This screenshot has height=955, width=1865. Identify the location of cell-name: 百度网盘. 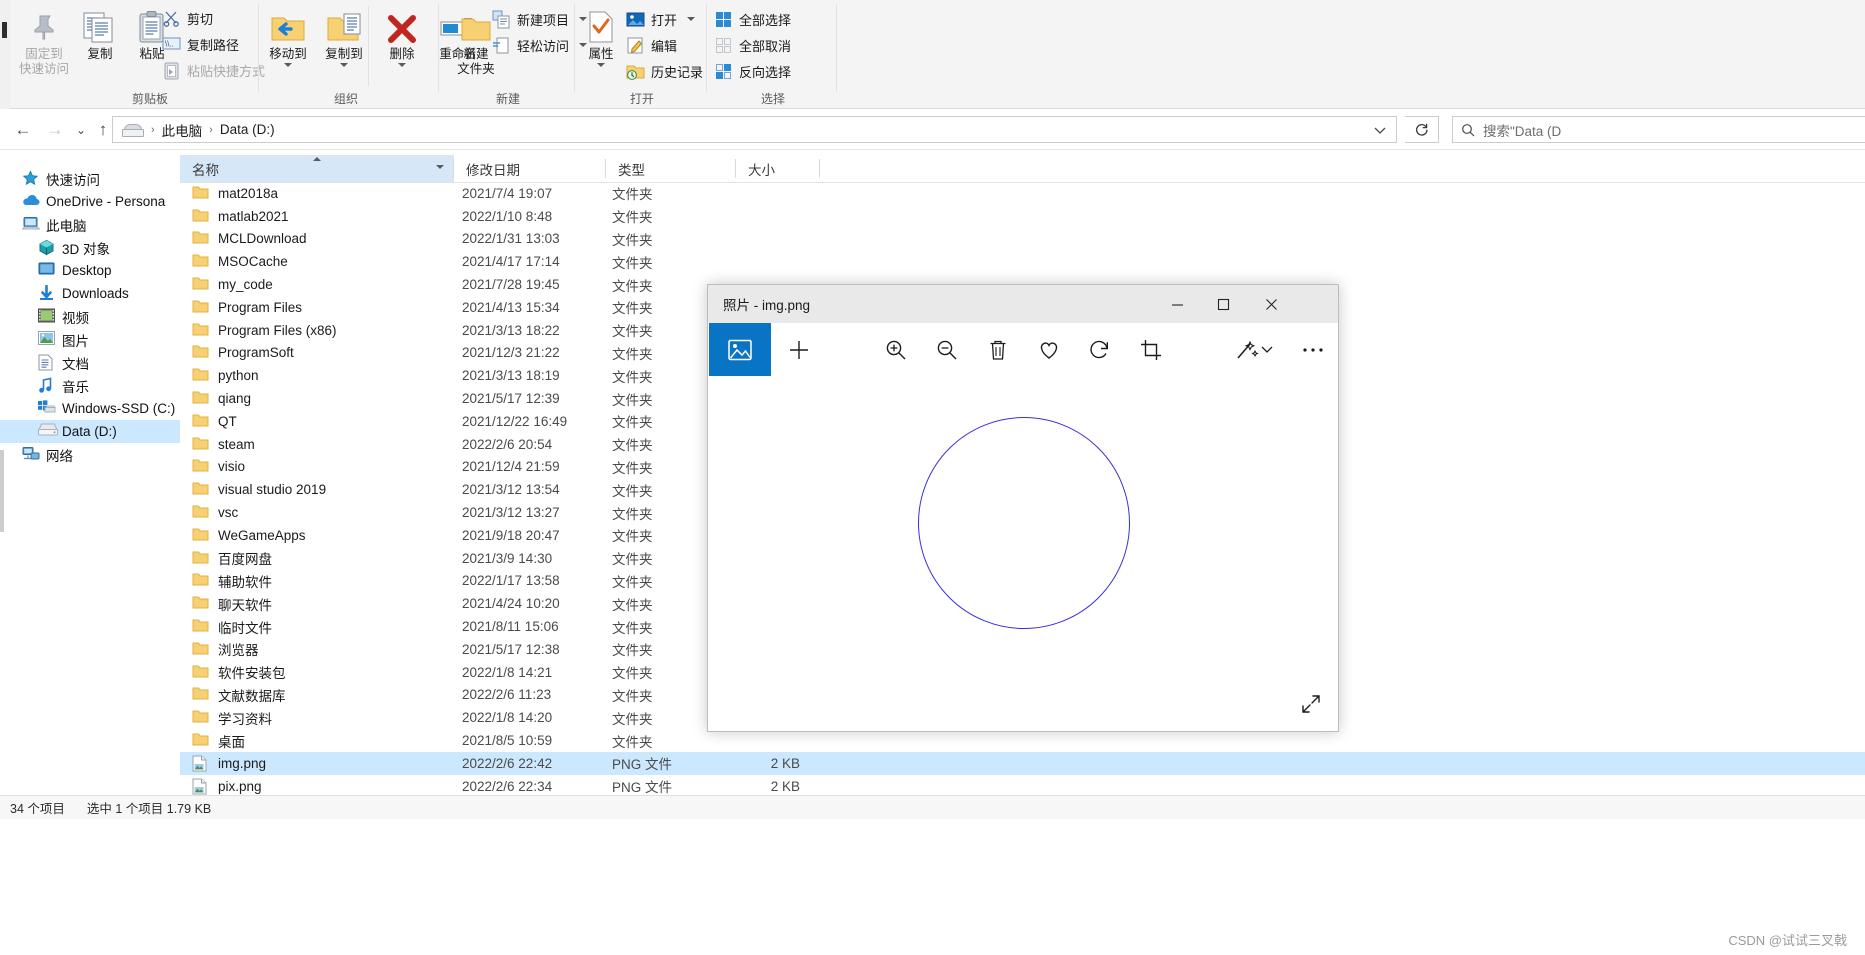
(232, 558).